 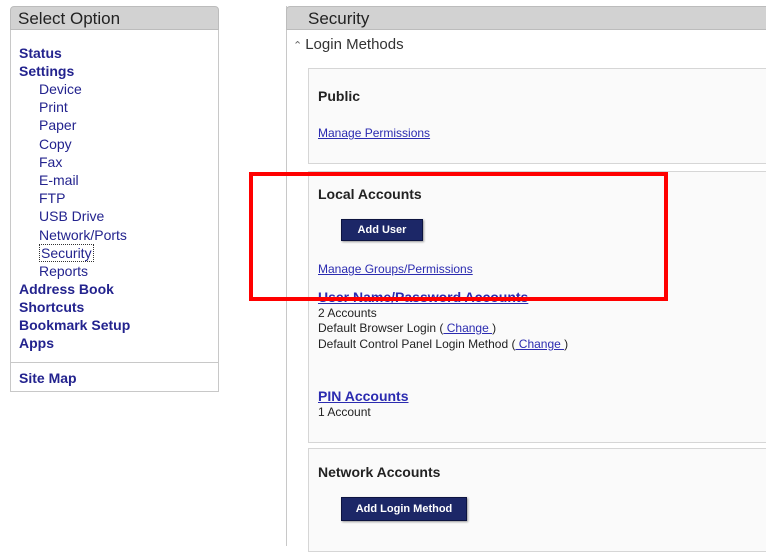 What do you see at coordinates (354, 44) in the screenshot?
I see `login-methods-label: Login Methods` at bounding box center [354, 44].